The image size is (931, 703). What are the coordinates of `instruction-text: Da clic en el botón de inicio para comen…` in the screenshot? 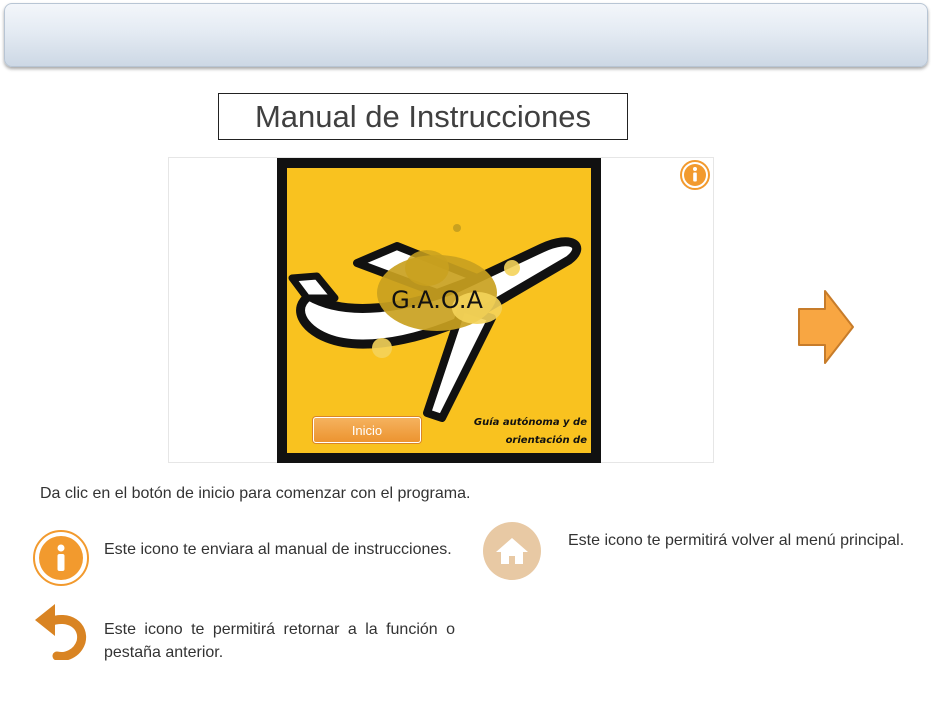 It's located at (255, 493).